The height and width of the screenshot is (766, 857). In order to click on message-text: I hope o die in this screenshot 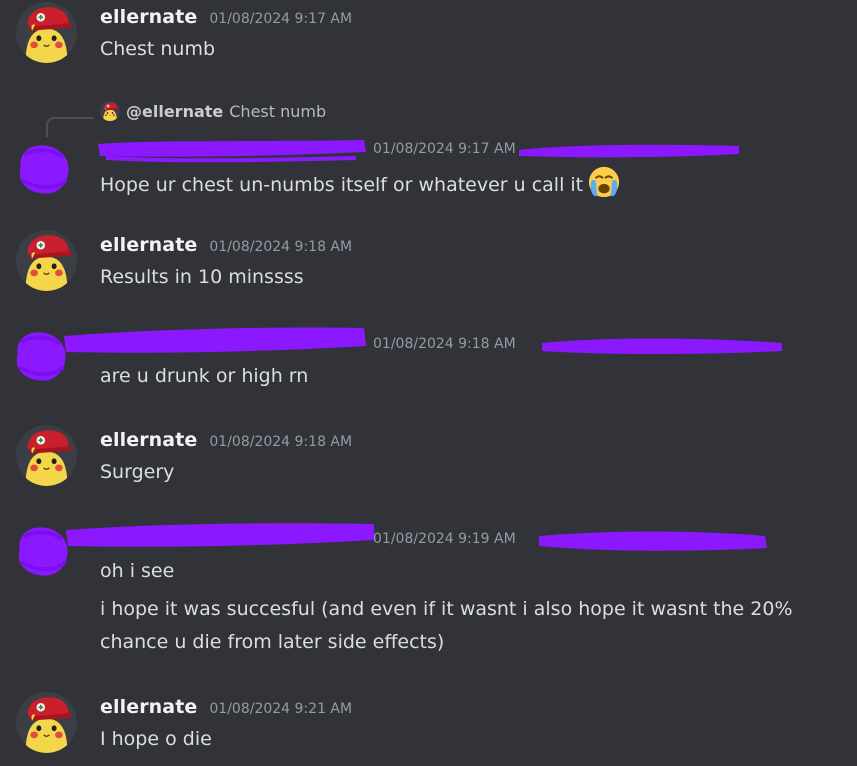, I will do `click(156, 739)`.